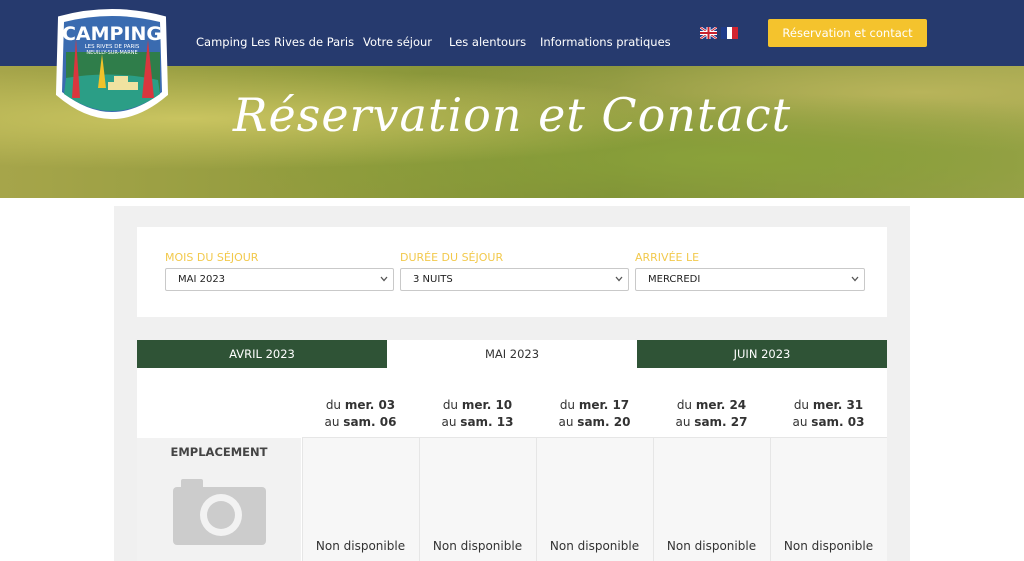  Describe the element at coordinates (605, 42) in the screenshot. I see `nav-informations-pratiques: Informations pratiques` at that location.